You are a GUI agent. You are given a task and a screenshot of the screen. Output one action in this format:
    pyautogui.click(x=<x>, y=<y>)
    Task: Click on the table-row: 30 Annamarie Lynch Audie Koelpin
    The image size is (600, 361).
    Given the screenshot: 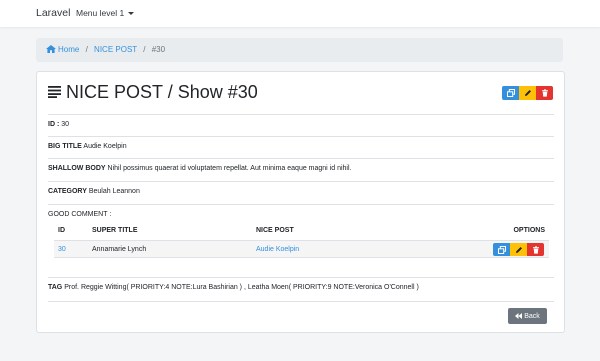 What is the action you would take?
    pyautogui.click(x=301, y=249)
    